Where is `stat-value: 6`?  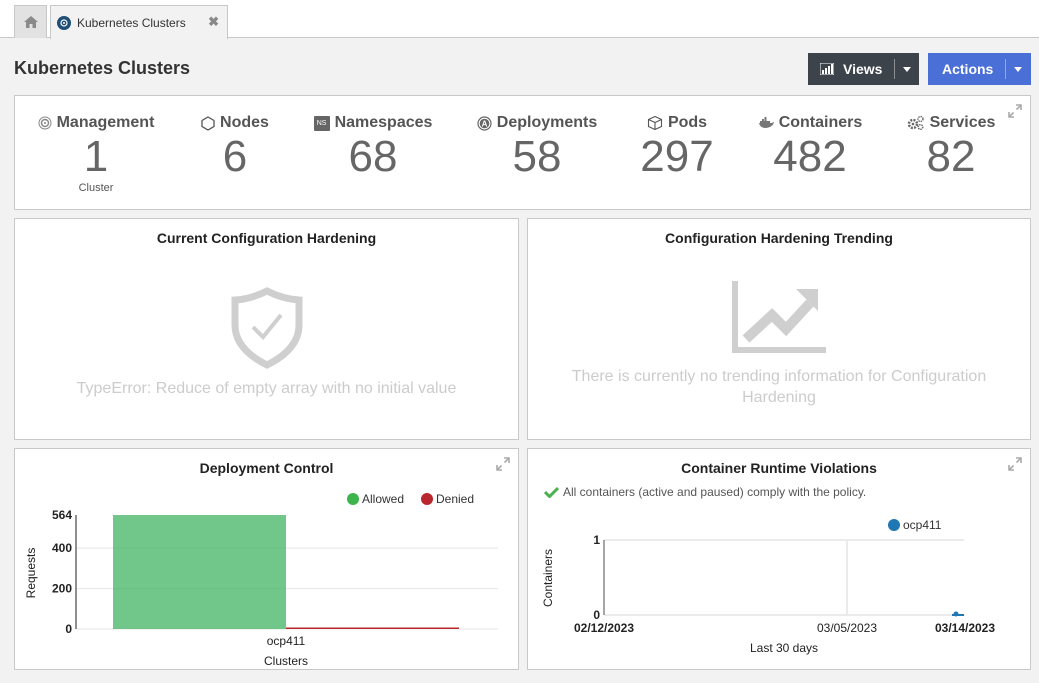 stat-value: 6 is located at coordinates (235, 156).